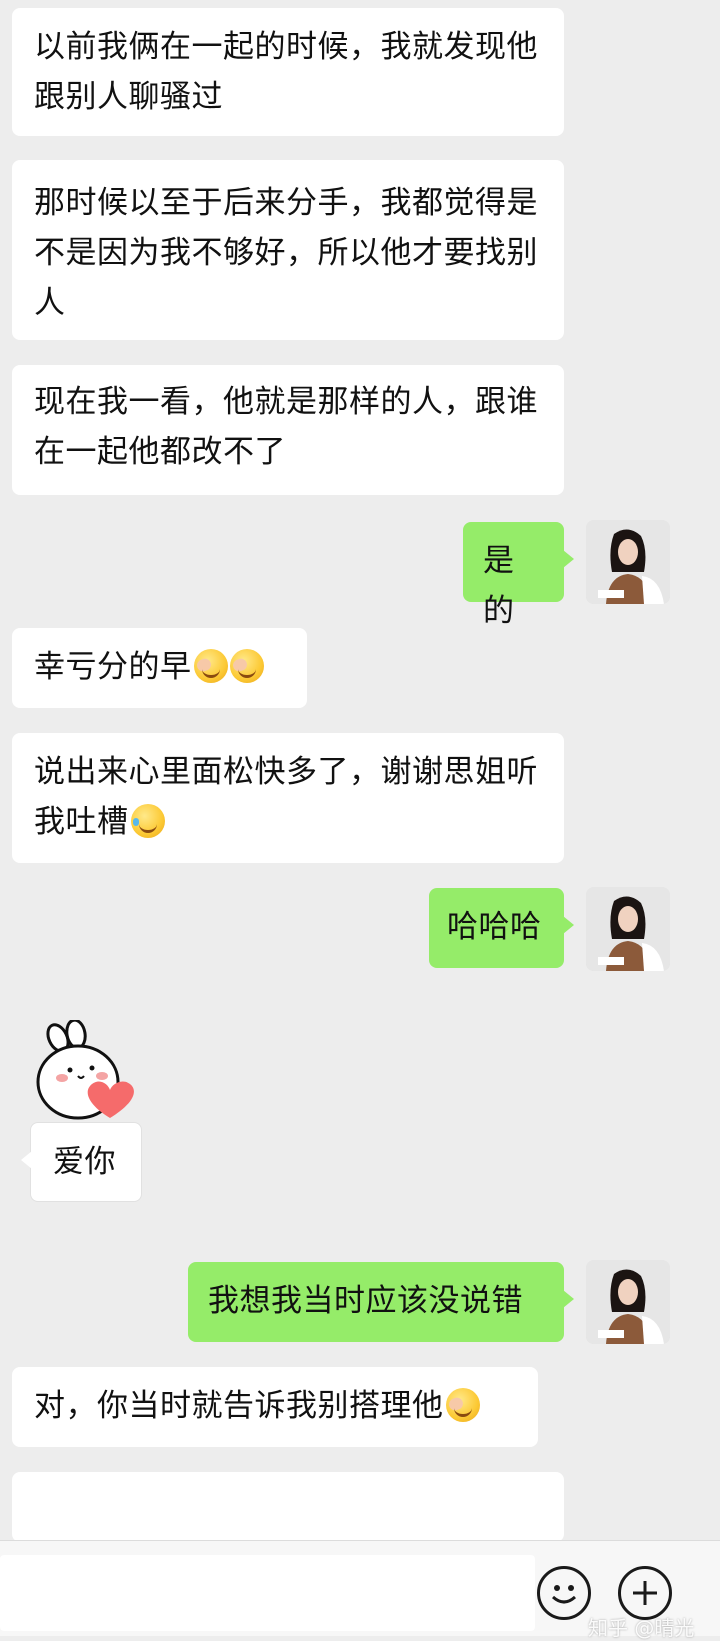 The height and width of the screenshot is (1641, 720). Describe the element at coordinates (286, 427) in the screenshot. I see `message-text: 现在我一看，他就是那样的人，跟谁在一起他都改不了` at that location.